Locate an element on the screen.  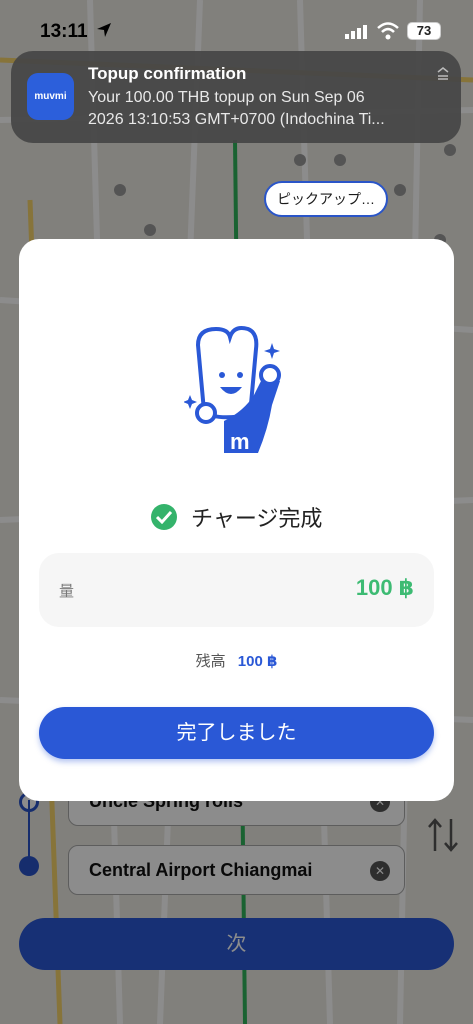
done-button: 完了しました is located at coordinates (236, 733).